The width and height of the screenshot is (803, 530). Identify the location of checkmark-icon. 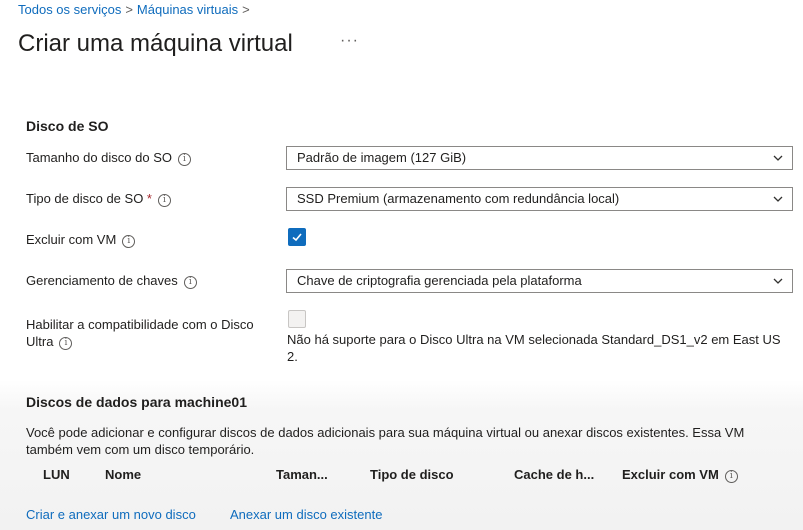
(297, 237).